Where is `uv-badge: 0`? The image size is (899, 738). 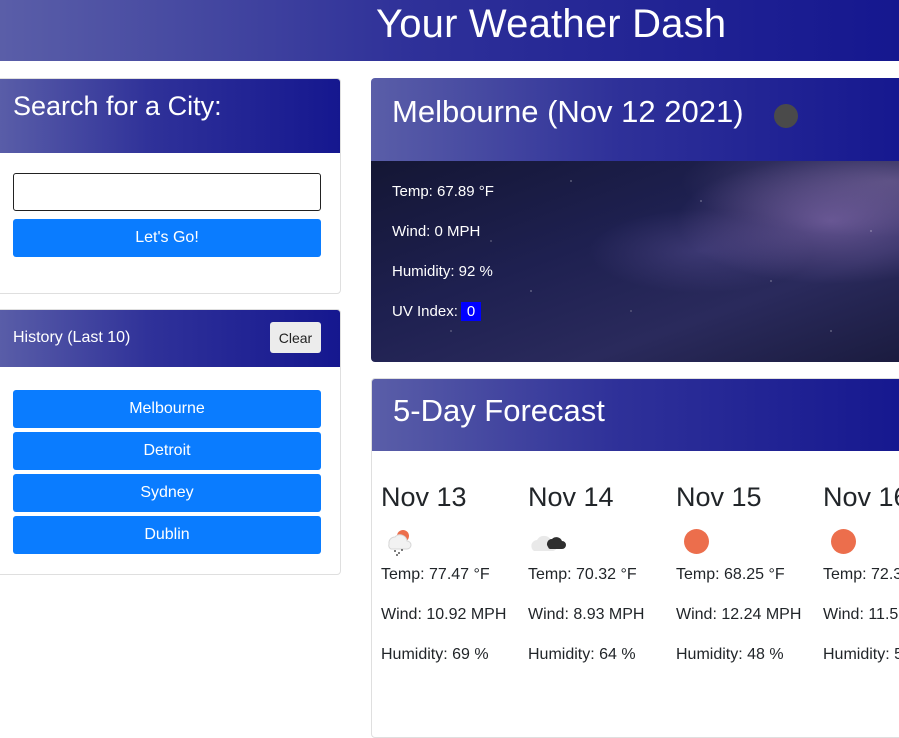 uv-badge: 0 is located at coordinates (471, 311).